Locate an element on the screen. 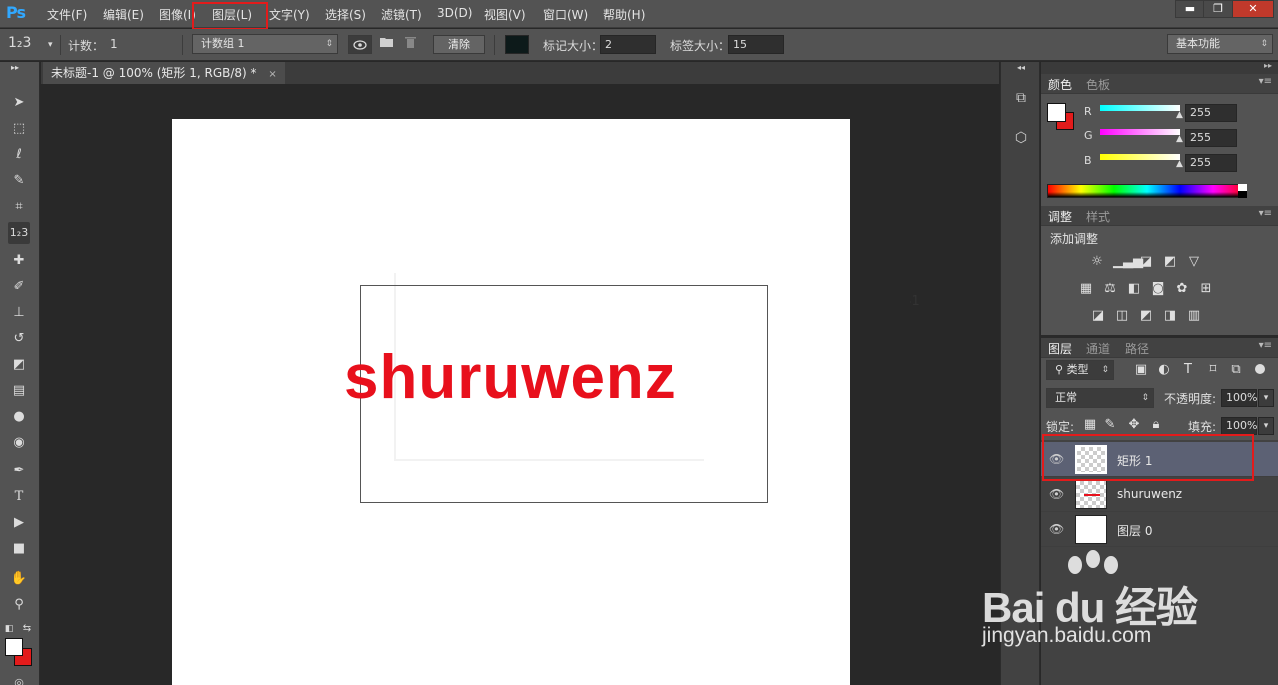 The width and height of the screenshot is (1278, 685). crop-tool-icon: ⌗ is located at coordinates (19, 207).